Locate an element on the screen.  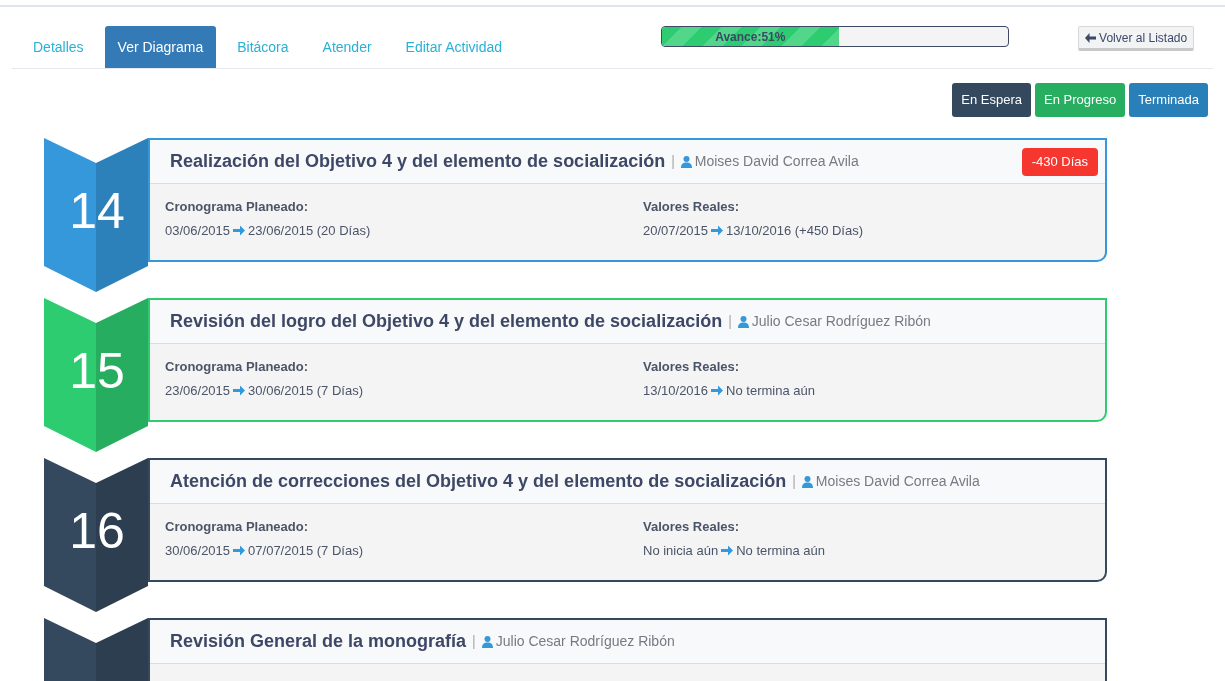
activity-title: Revisión del logro del Objetivo 4 y del elemento de socialización is located at coordinates (446, 321).